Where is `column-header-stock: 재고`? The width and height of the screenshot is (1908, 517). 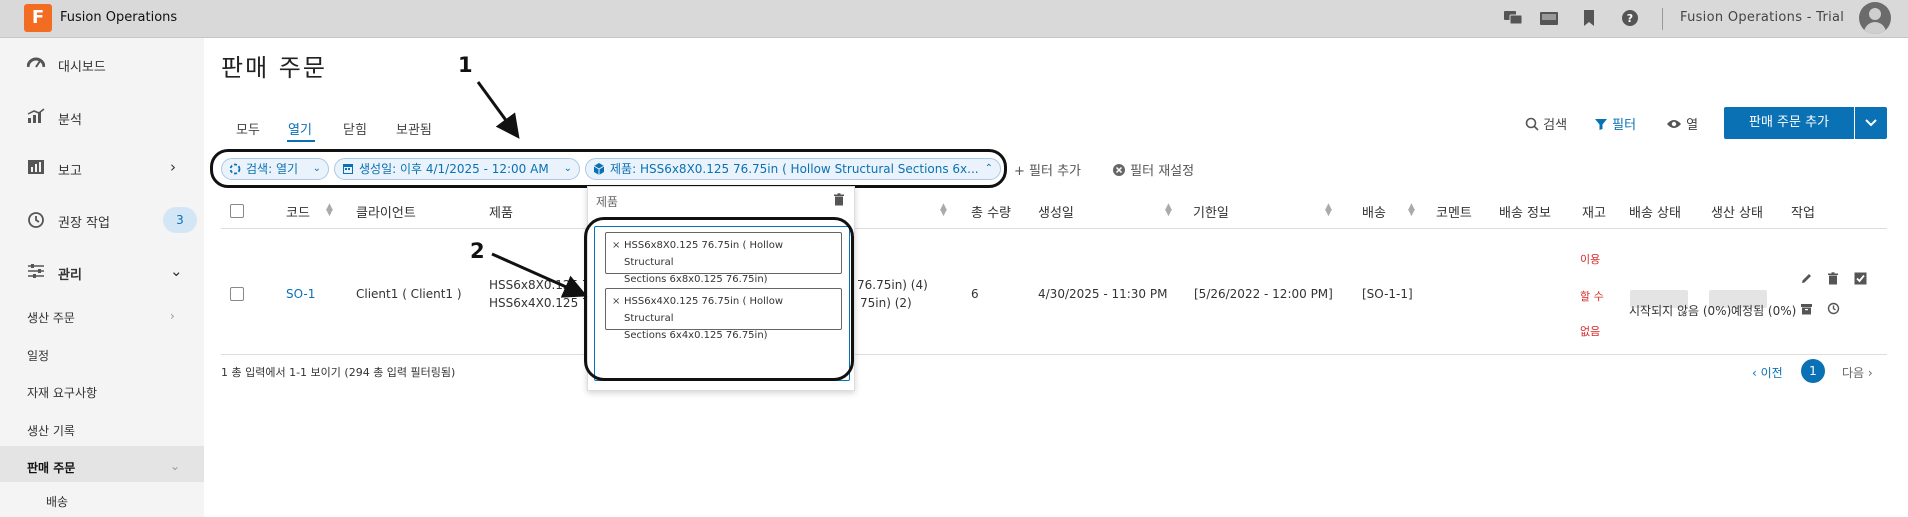
column-header-stock: 재고 is located at coordinates (1594, 211).